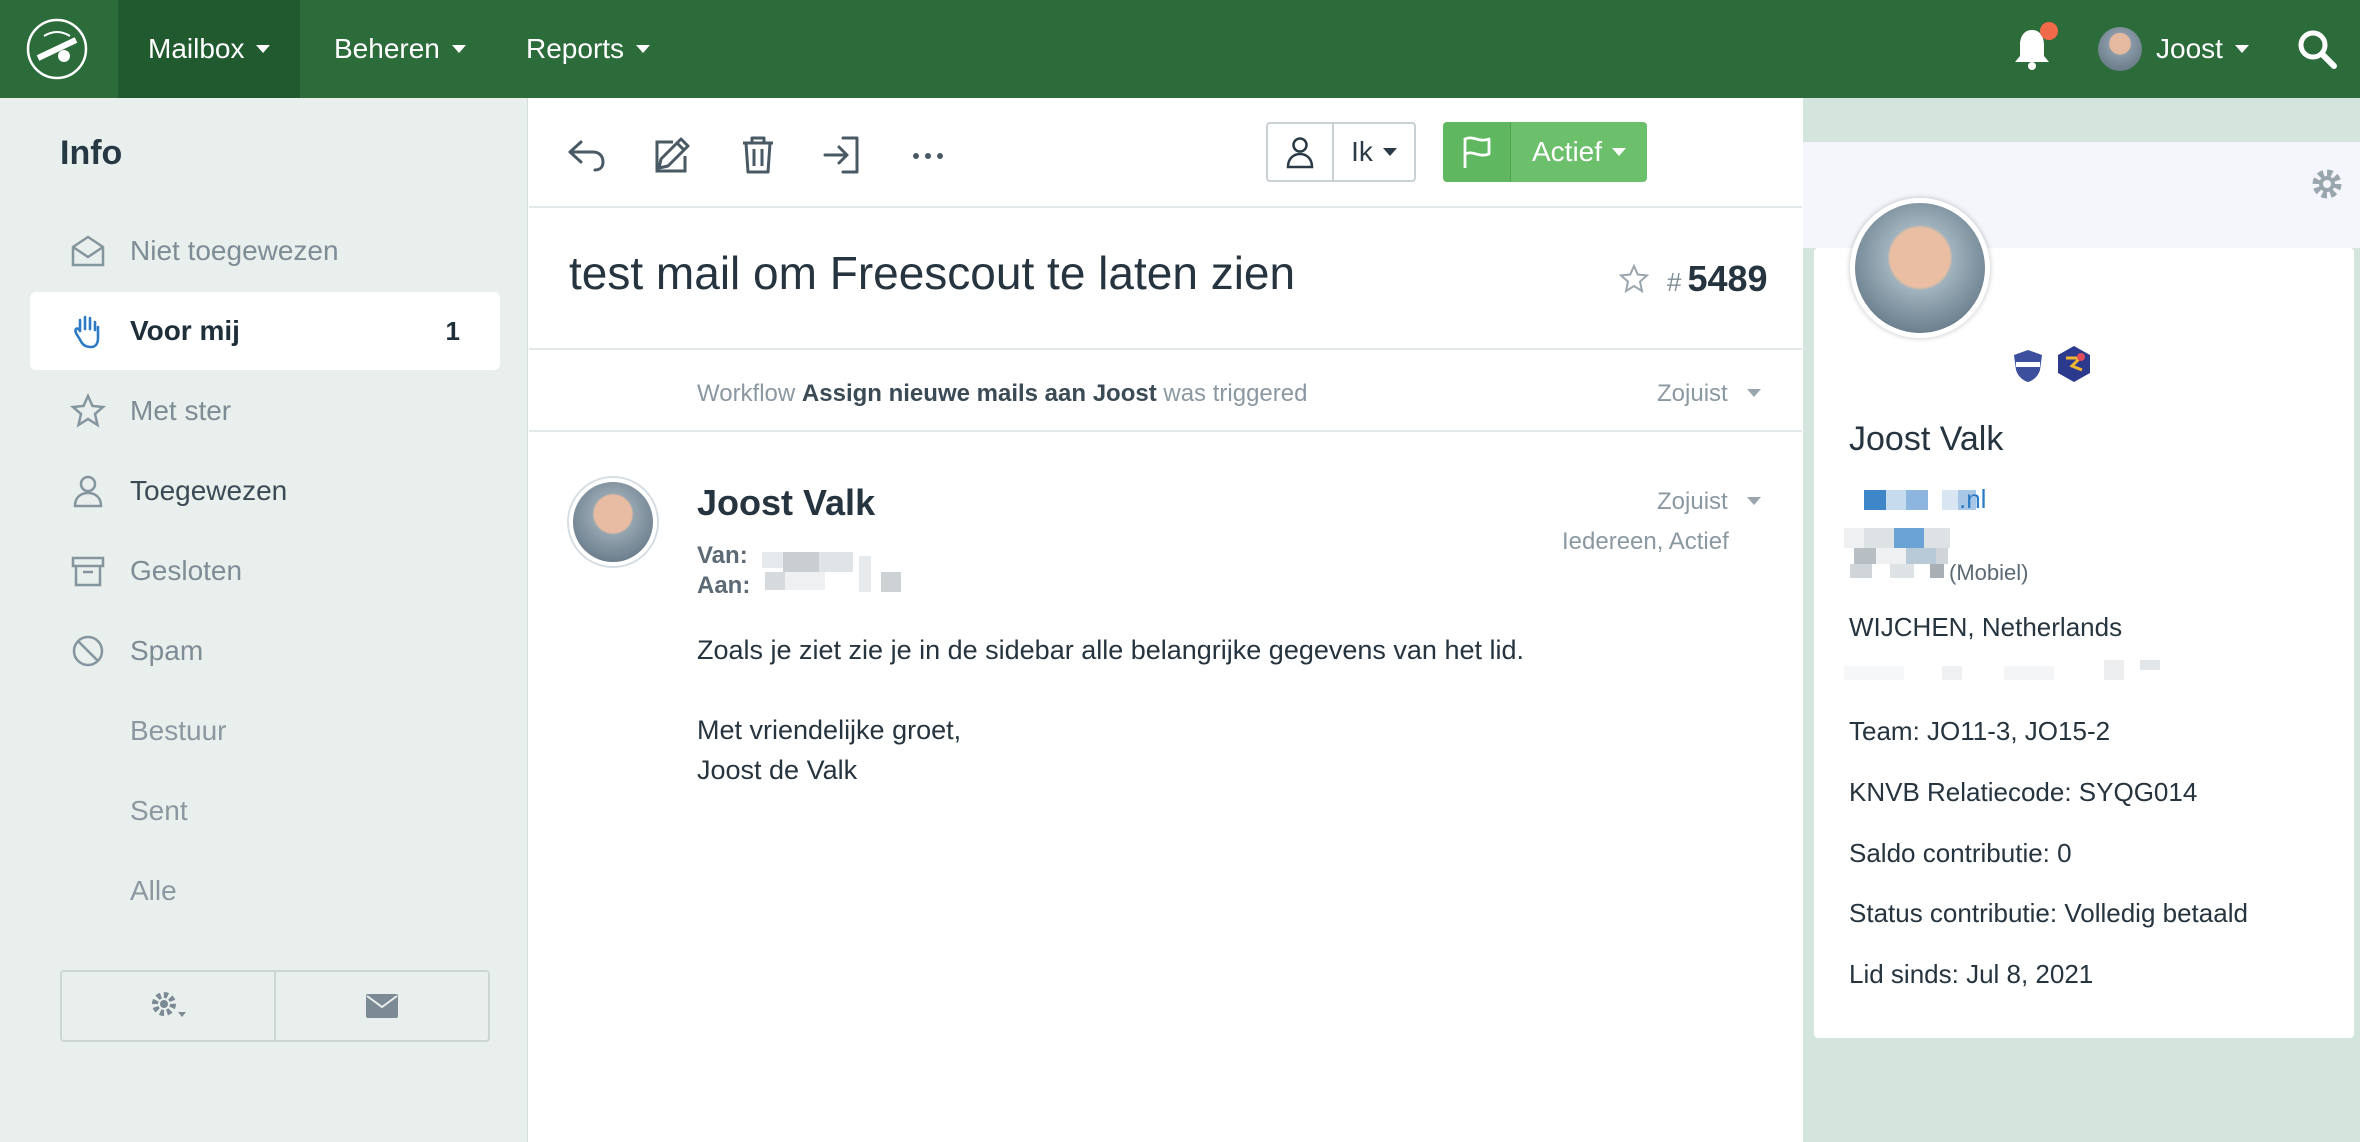 This screenshot has width=2360, height=1142. Describe the element at coordinates (1980, 731) in the screenshot. I see `customer-team: Team: JO11-3, JO15-2` at that location.